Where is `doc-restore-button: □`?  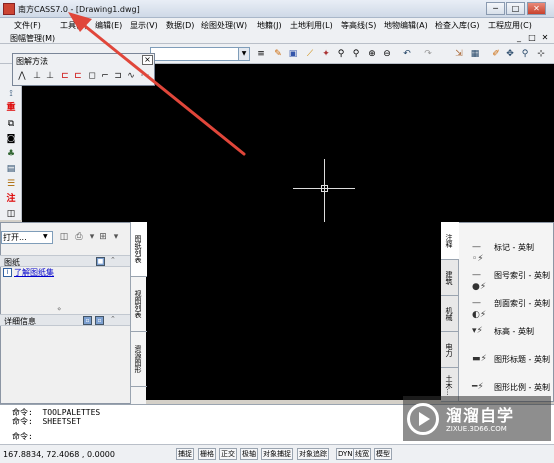
doc-restore-button: □ is located at coordinates (532, 38).